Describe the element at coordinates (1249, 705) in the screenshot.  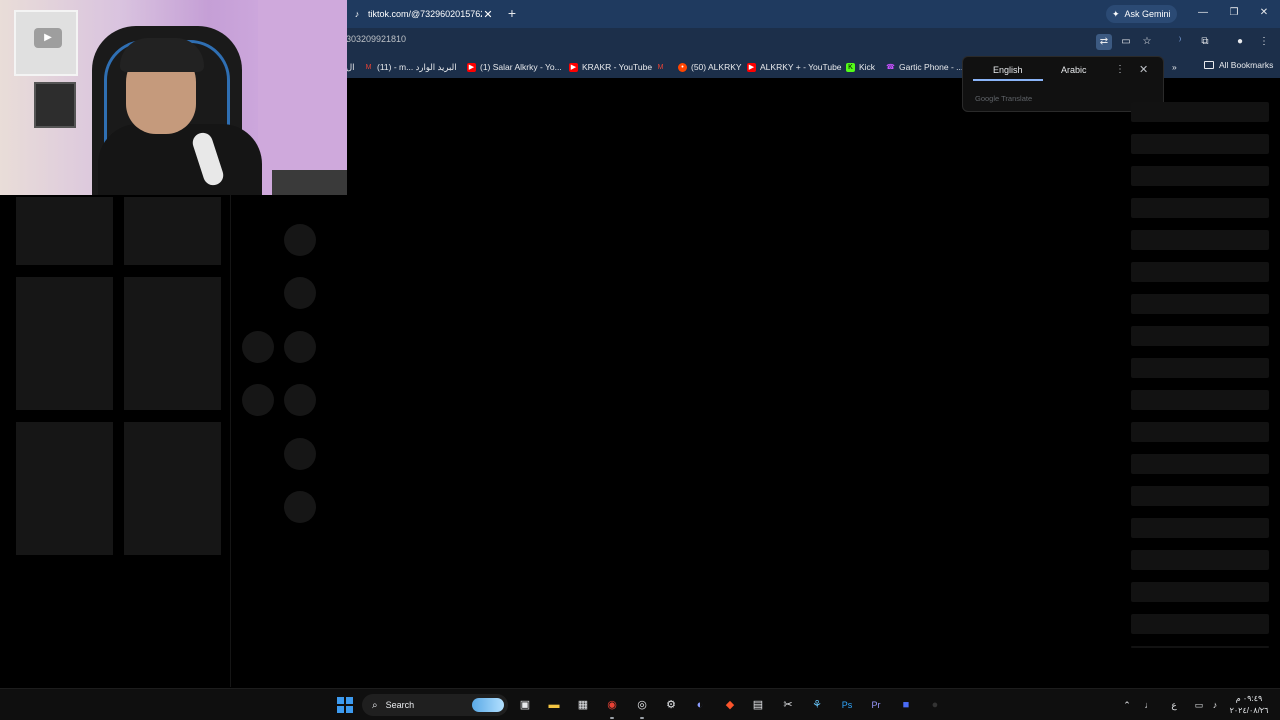
I see `taskbar-clock: ٠٩:٤٩ م ٢٠٢٤/٠٨/٢٦` at that location.